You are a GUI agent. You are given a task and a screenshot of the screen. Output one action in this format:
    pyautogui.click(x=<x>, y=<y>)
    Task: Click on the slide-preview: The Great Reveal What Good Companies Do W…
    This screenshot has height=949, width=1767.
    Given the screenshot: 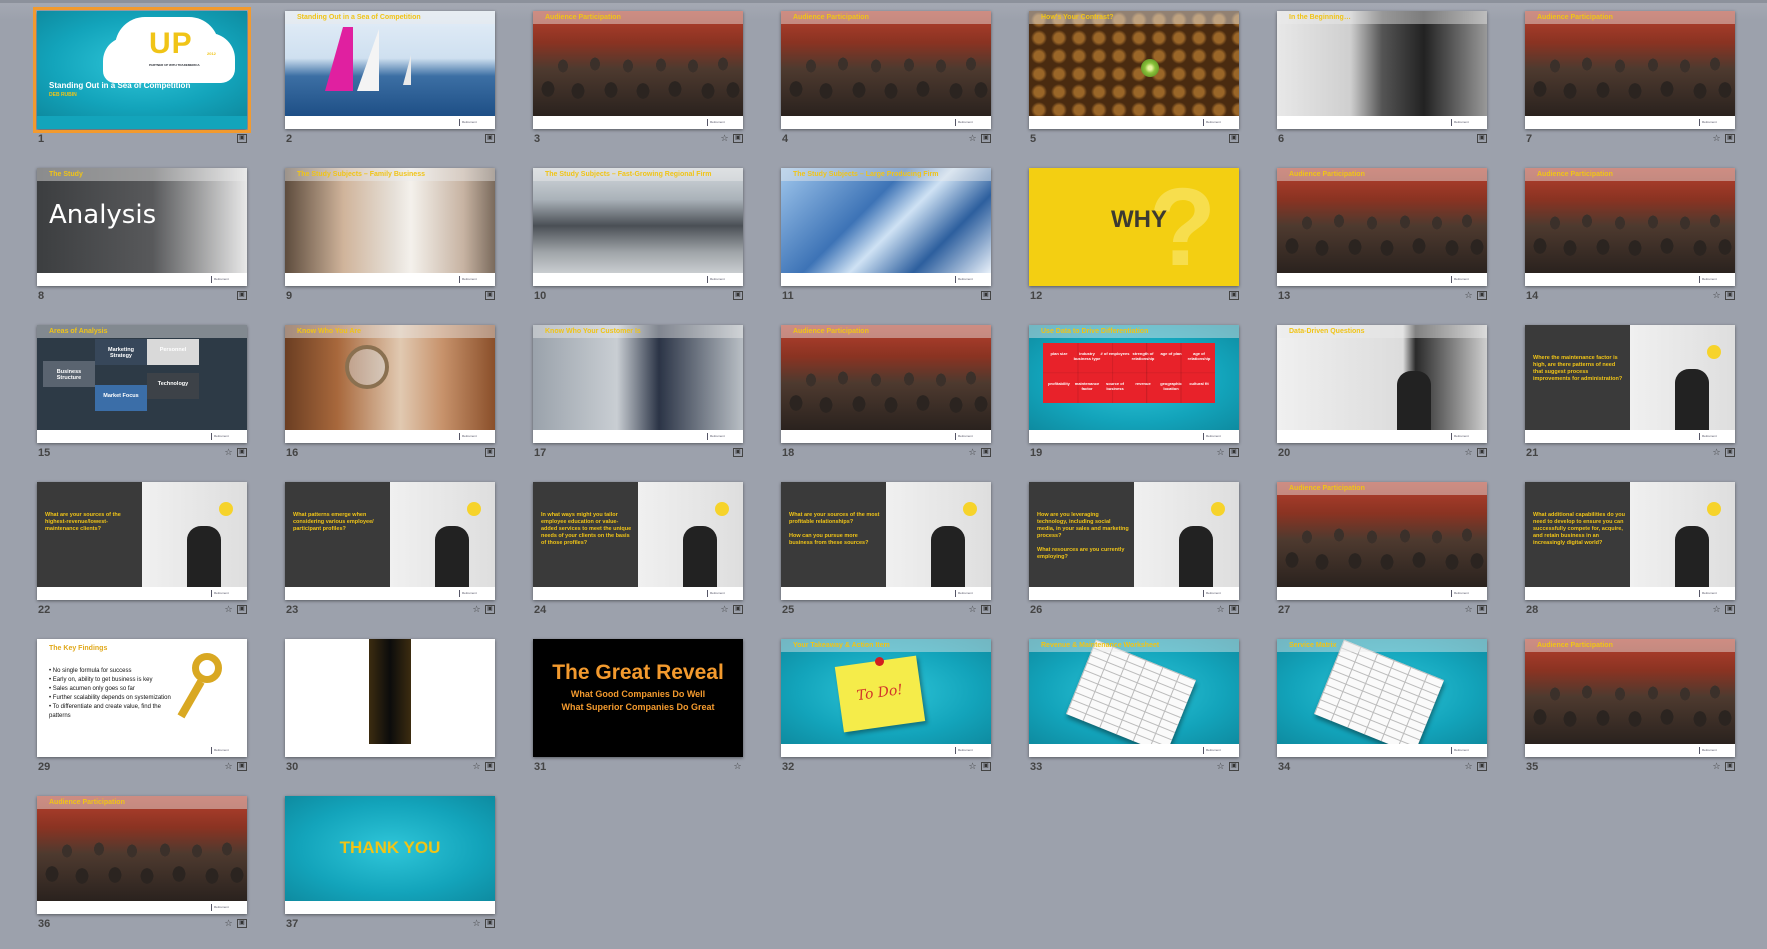 What is the action you would take?
    pyautogui.click(x=638, y=698)
    